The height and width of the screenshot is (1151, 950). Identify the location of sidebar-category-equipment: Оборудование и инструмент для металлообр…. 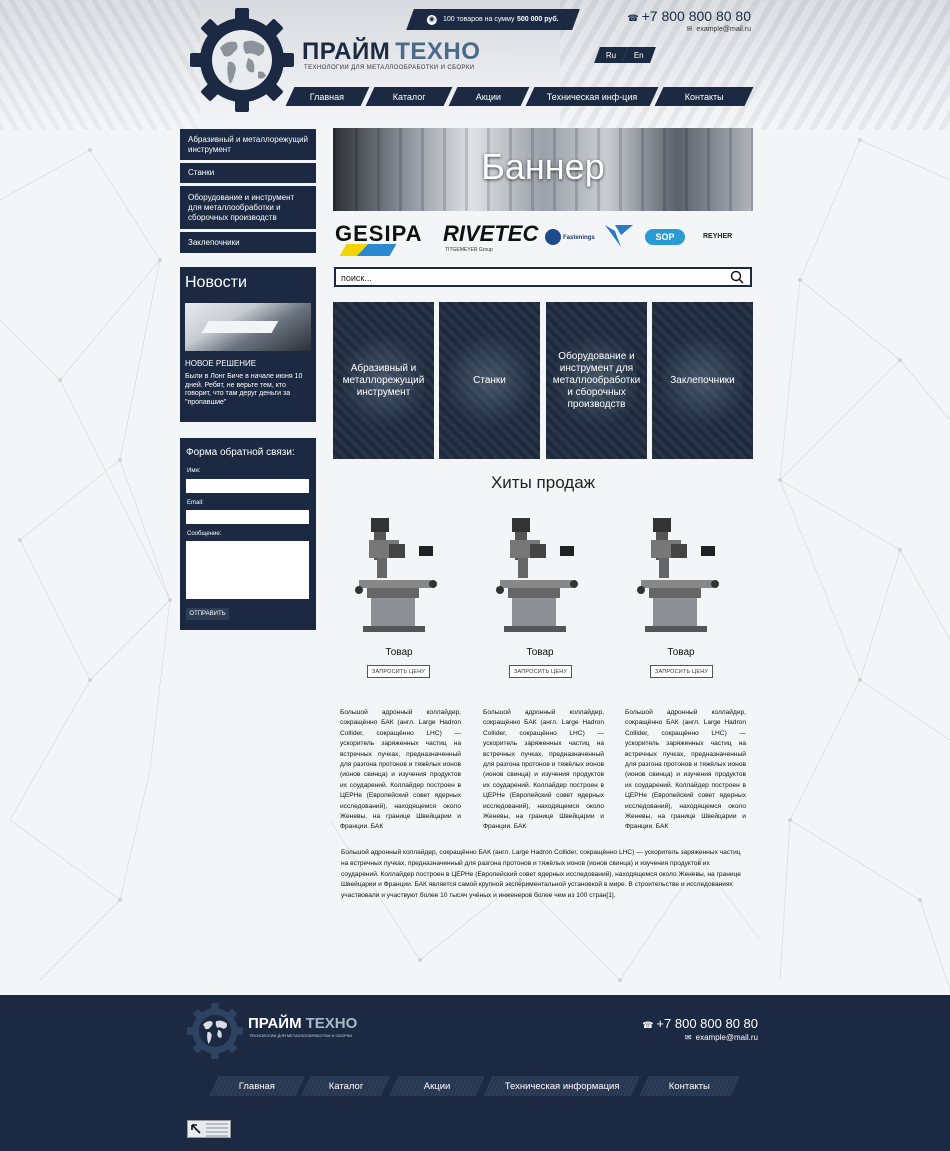
(248, 207).